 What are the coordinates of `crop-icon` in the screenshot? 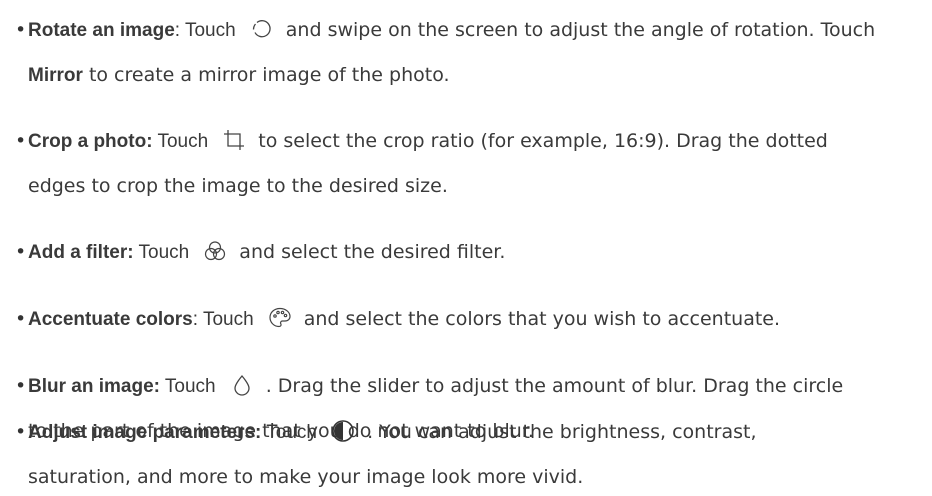 It's located at (234, 140).